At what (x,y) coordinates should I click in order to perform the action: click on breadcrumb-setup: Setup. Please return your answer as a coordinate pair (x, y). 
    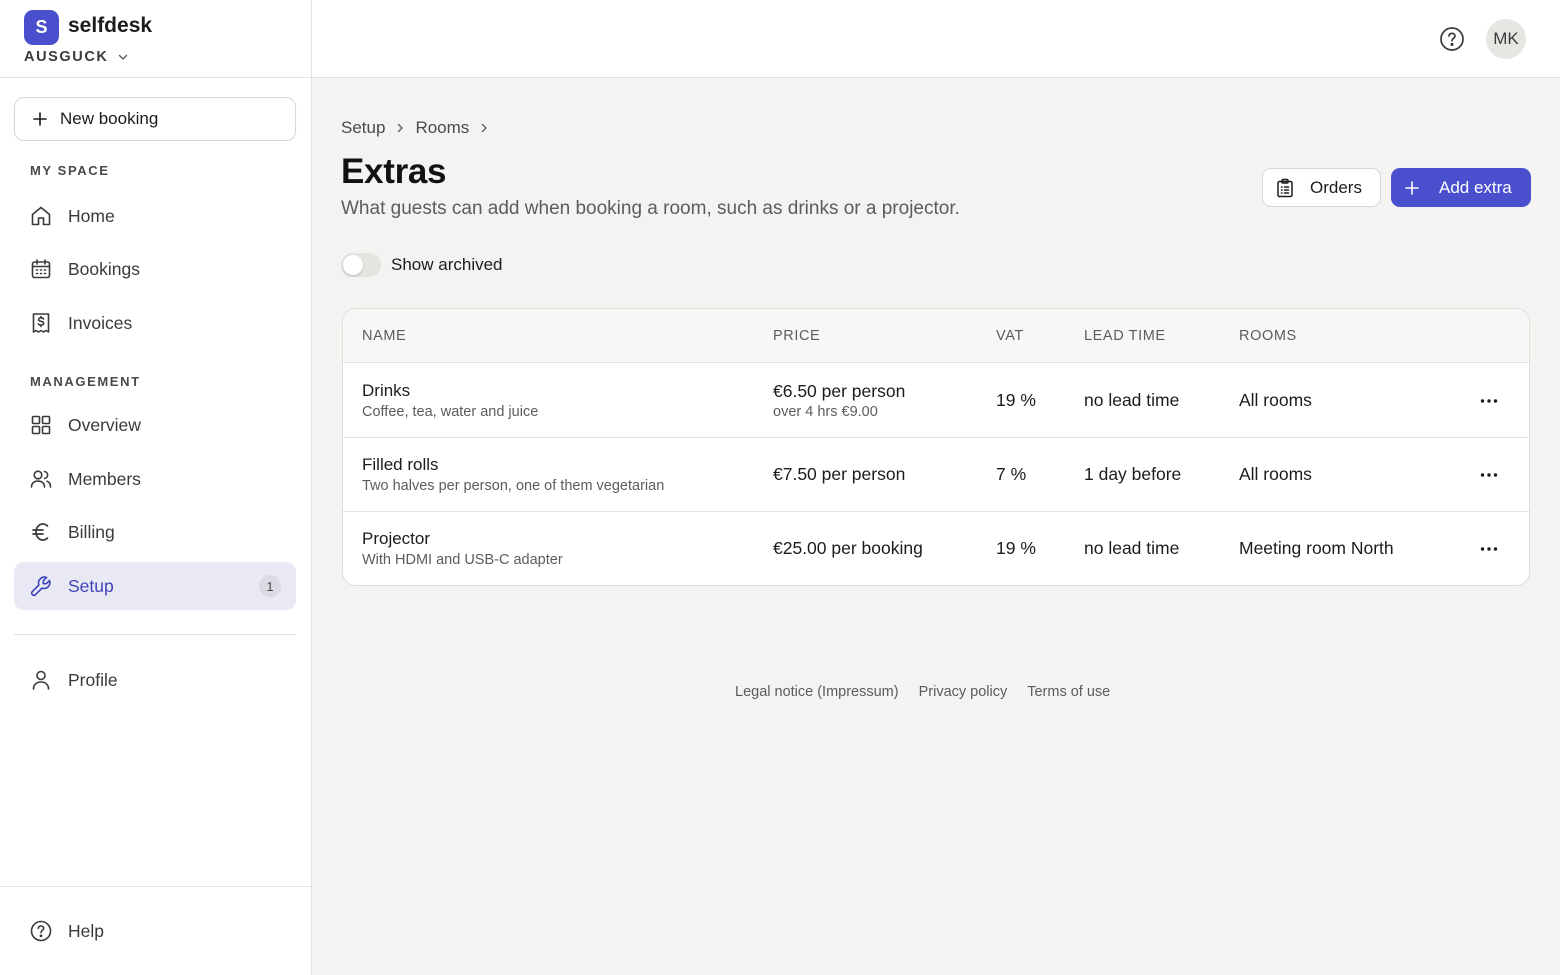
    Looking at the image, I should click on (363, 128).